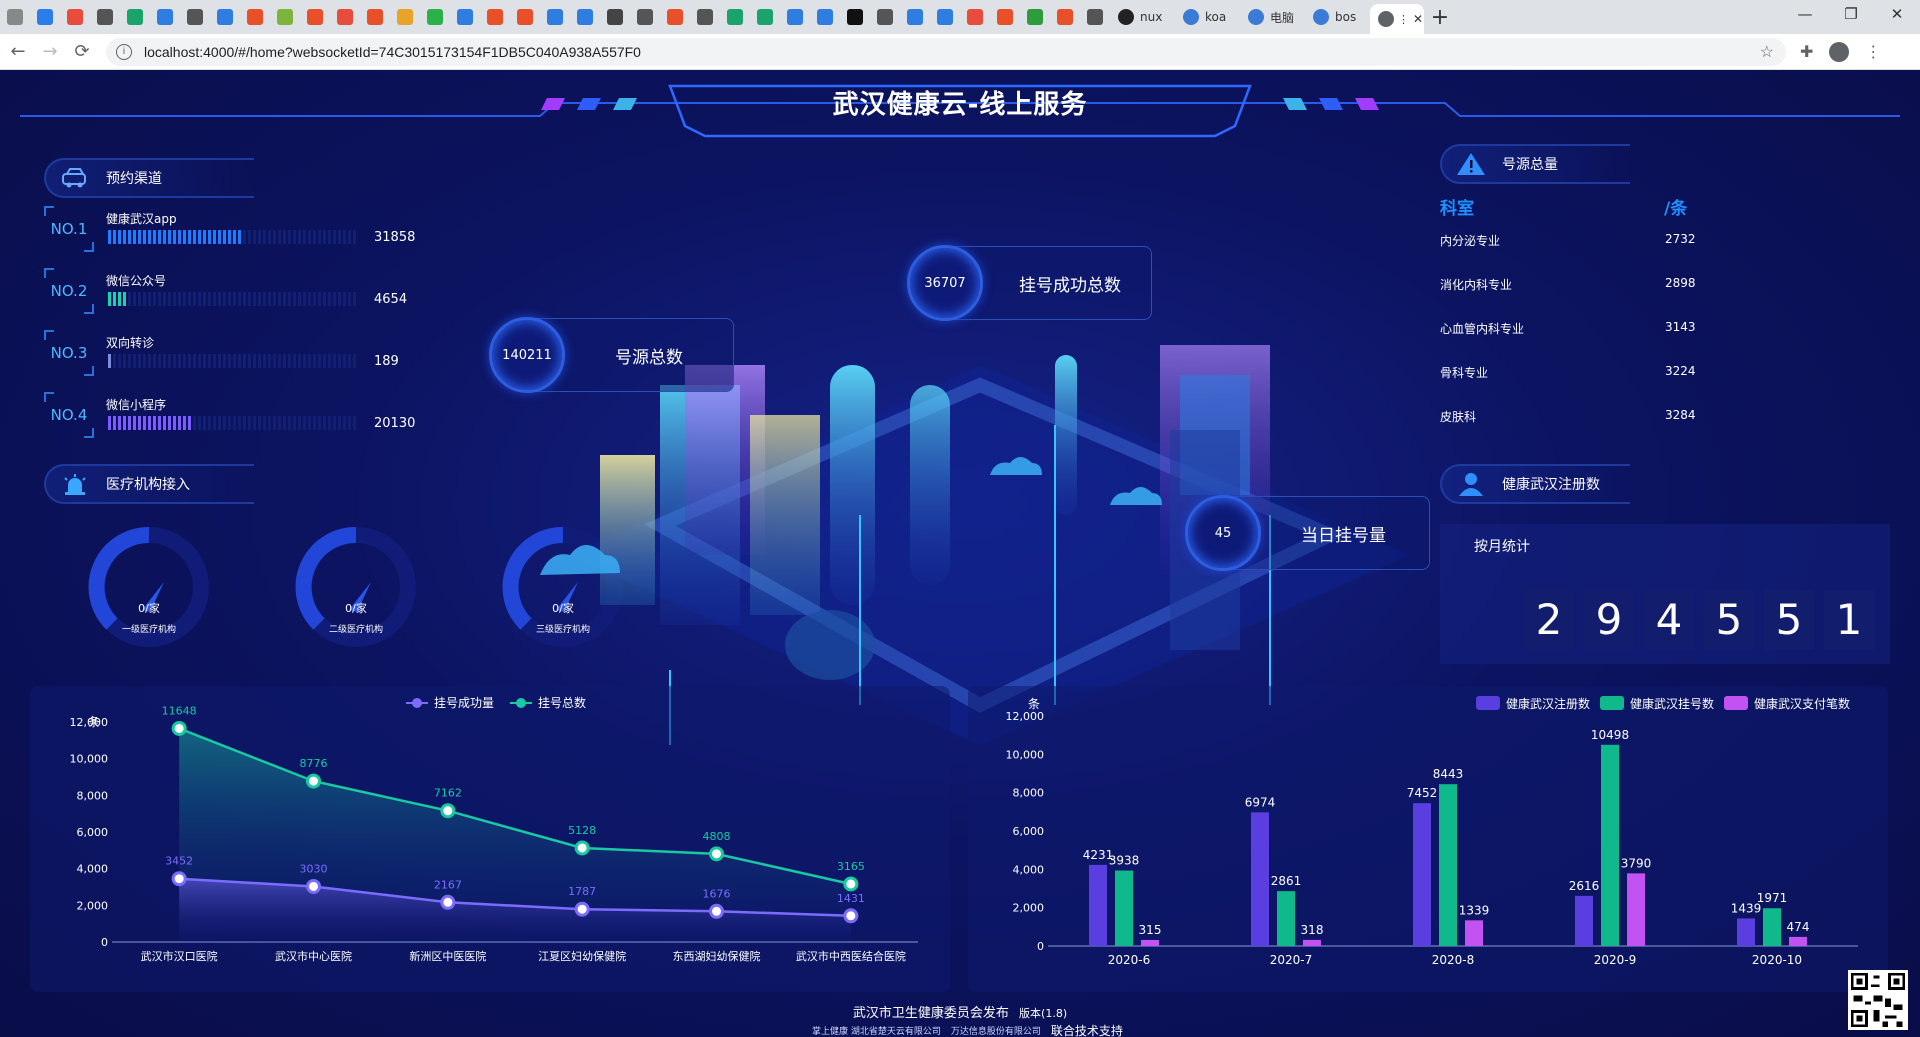 The height and width of the screenshot is (1037, 1920). Describe the element at coordinates (1548, 703) in the screenshot. I see `legend-label: 健康武汉注册数` at that location.